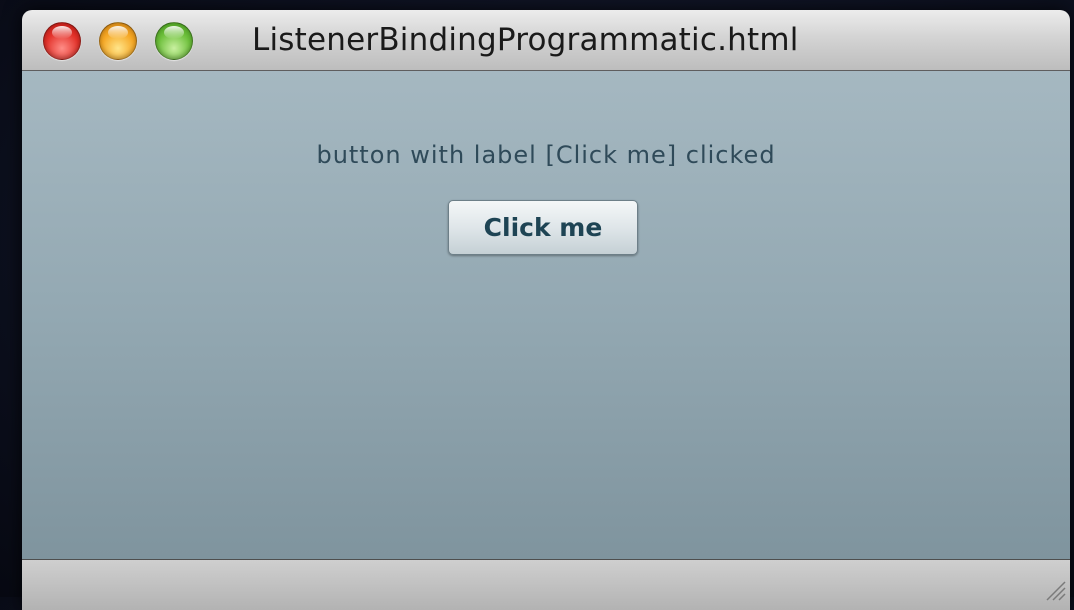  Describe the element at coordinates (118, 41) in the screenshot. I see `minimize-window-button` at that location.